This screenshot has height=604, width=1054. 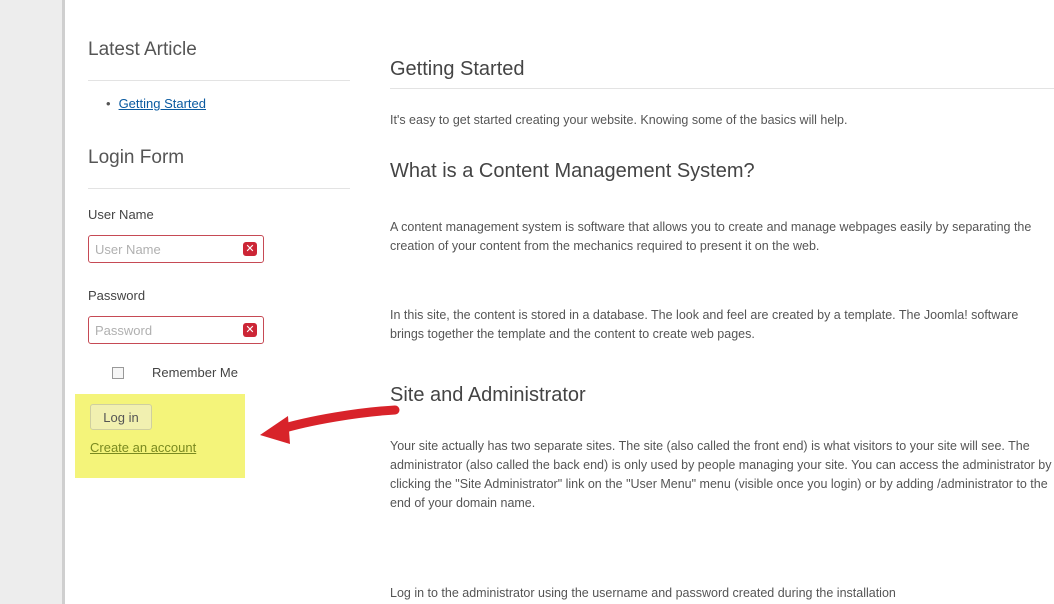 What do you see at coordinates (195, 372) in the screenshot?
I see `remember-me-label: Remember Me` at bounding box center [195, 372].